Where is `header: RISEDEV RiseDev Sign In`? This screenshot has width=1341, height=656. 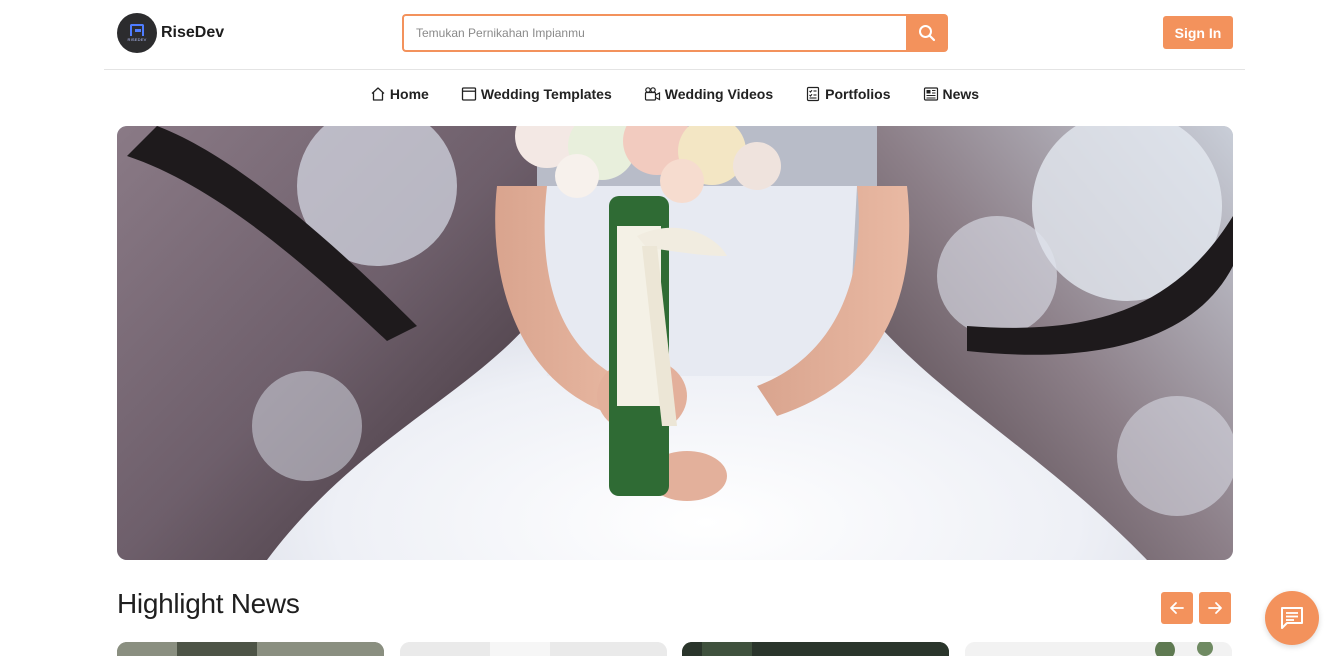 header: RISEDEV RiseDev Sign In is located at coordinates (674, 35).